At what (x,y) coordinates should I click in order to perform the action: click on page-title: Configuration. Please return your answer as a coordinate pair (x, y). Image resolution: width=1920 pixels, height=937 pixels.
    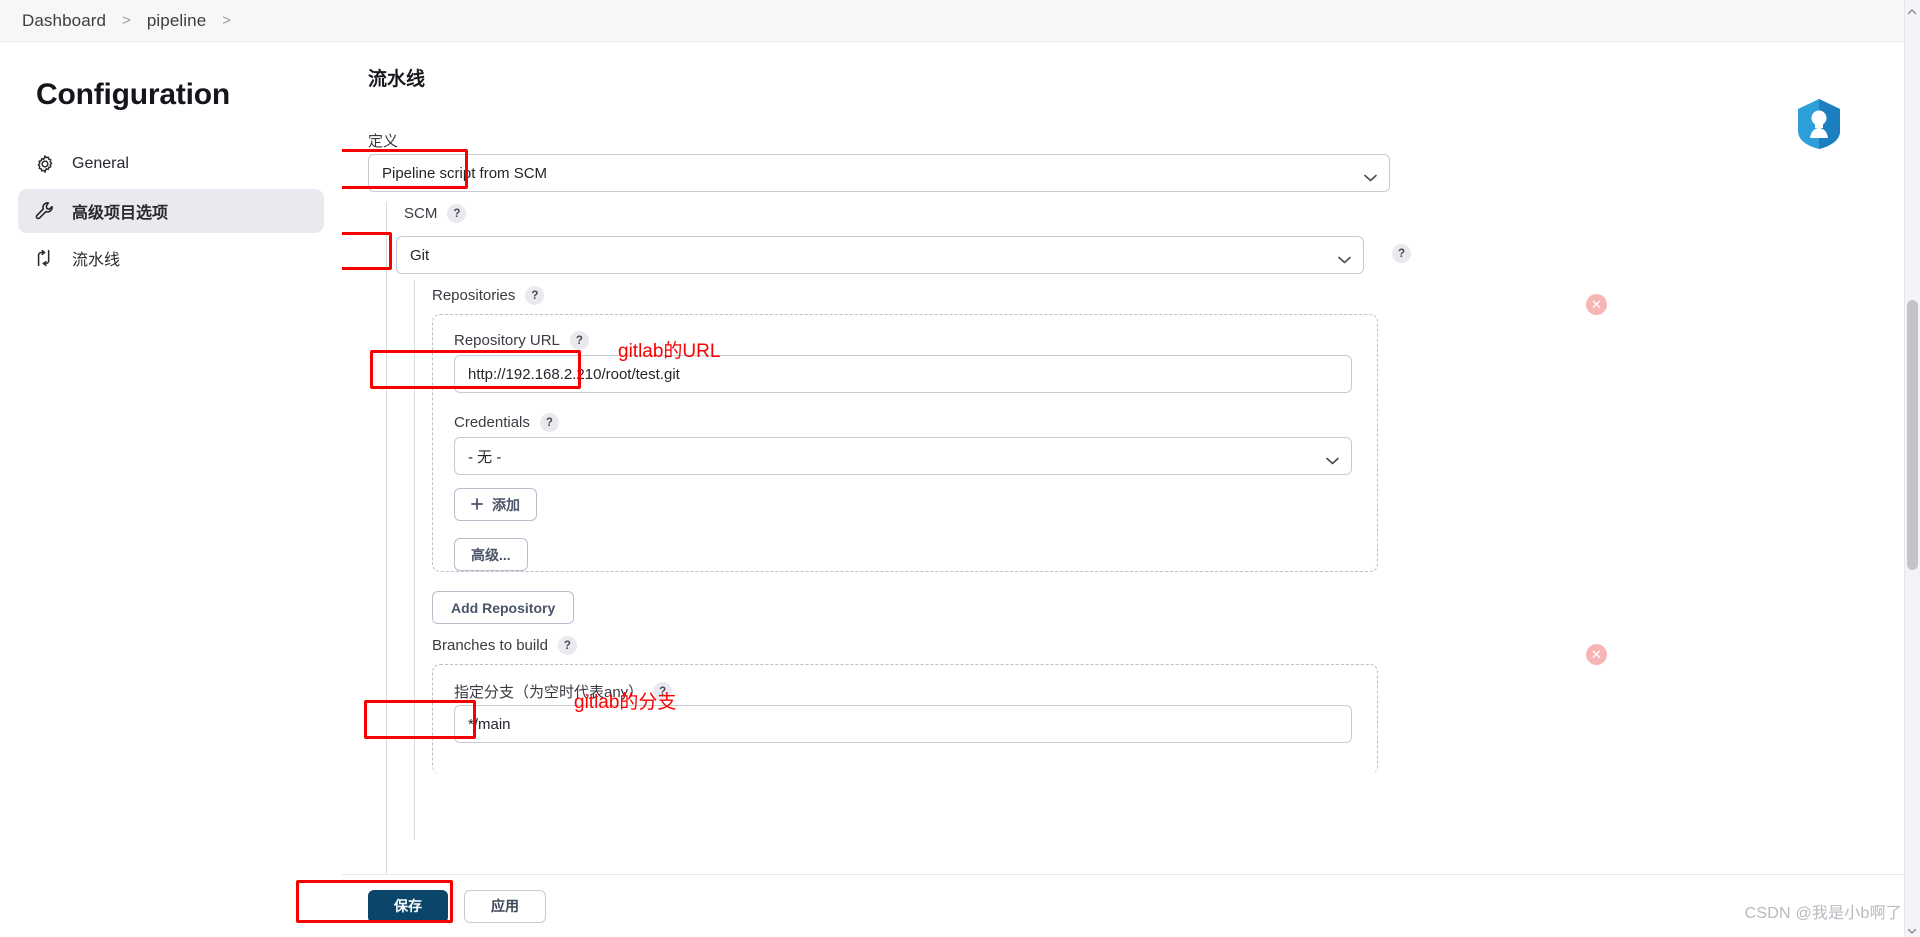
    Looking at the image, I should click on (133, 94).